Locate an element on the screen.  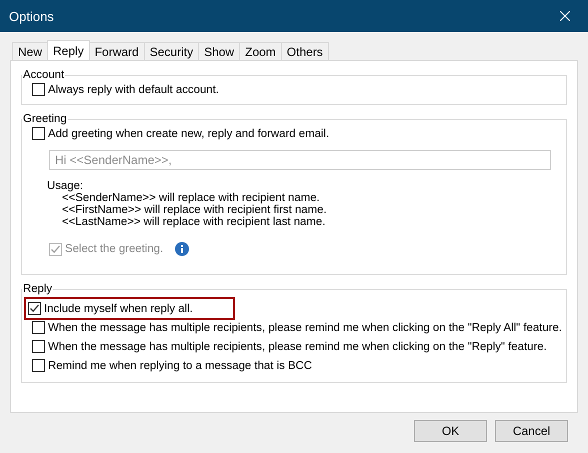
info-icon is located at coordinates (182, 249).